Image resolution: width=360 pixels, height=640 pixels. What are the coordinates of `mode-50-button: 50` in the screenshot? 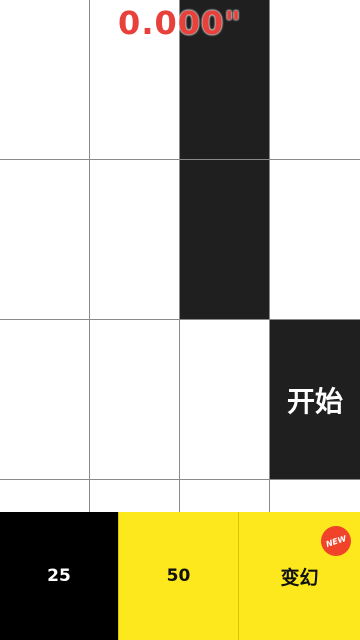 It's located at (178, 576).